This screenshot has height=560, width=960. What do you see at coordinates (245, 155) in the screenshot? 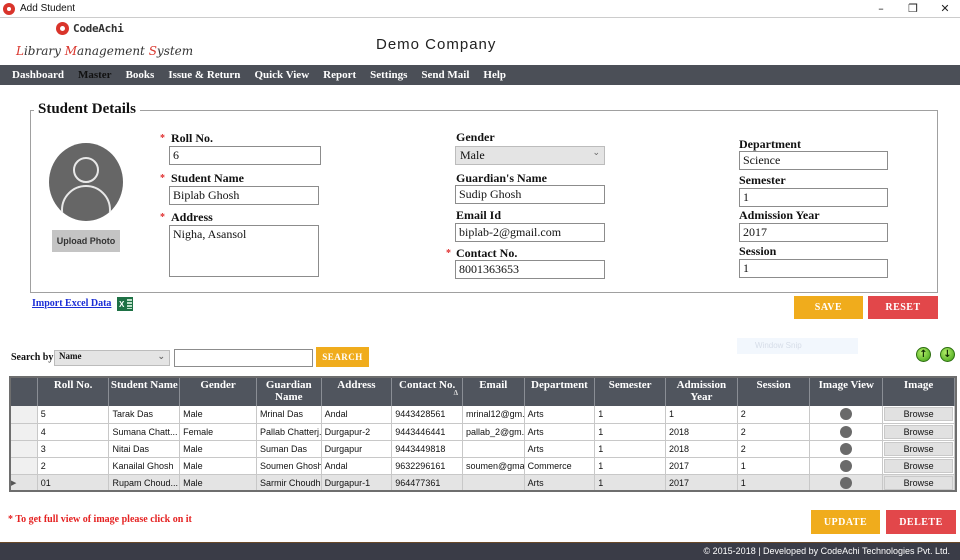
I see `roll-no-input: 6` at bounding box center [245, 155].